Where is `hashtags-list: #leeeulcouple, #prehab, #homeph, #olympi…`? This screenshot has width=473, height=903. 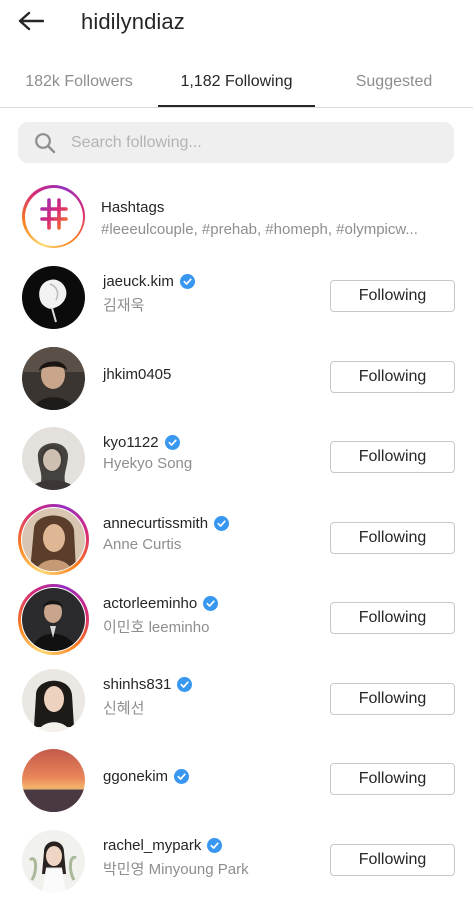
hashtags-list: #leeeulcouple, #prehab, #homeph, #olympi… is located at coordinates (259, 229).